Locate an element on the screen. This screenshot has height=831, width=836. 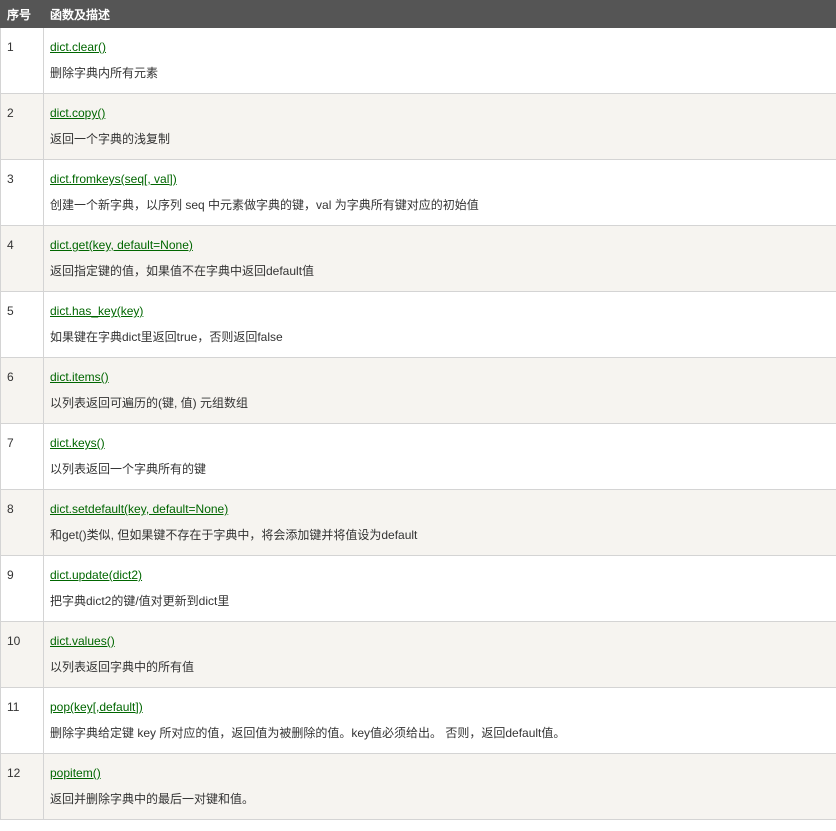
row-number: 11 is located at coordinates (13, 707).